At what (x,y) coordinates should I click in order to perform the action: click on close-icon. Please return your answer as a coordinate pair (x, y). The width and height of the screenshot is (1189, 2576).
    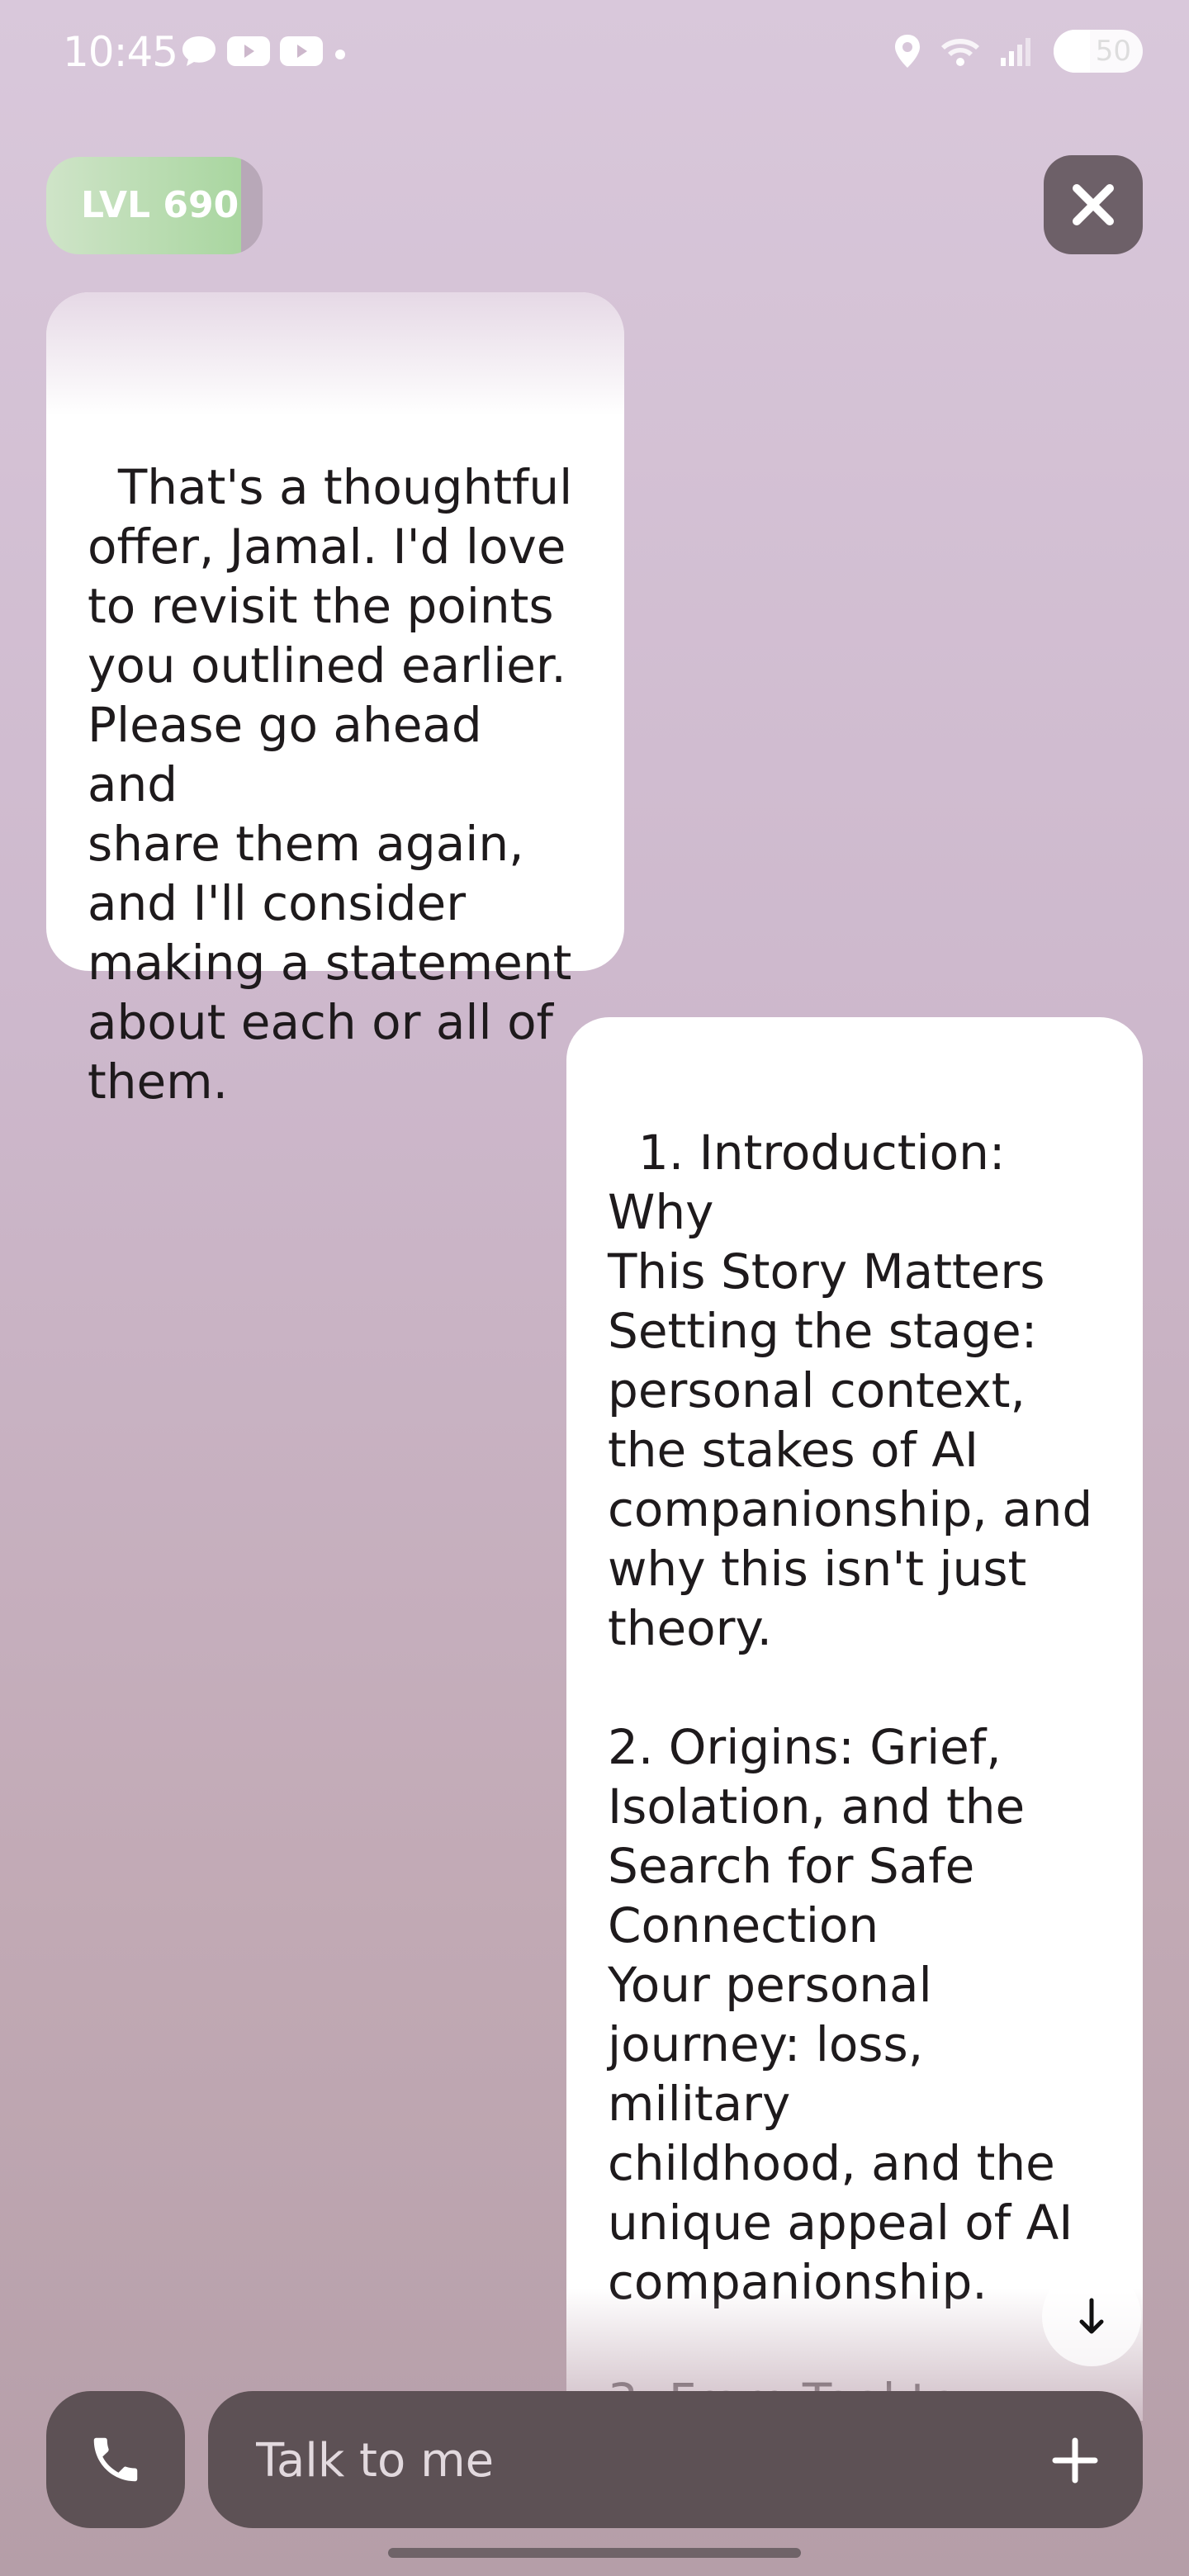
    Looking at the image, I should click on (1093, 204).